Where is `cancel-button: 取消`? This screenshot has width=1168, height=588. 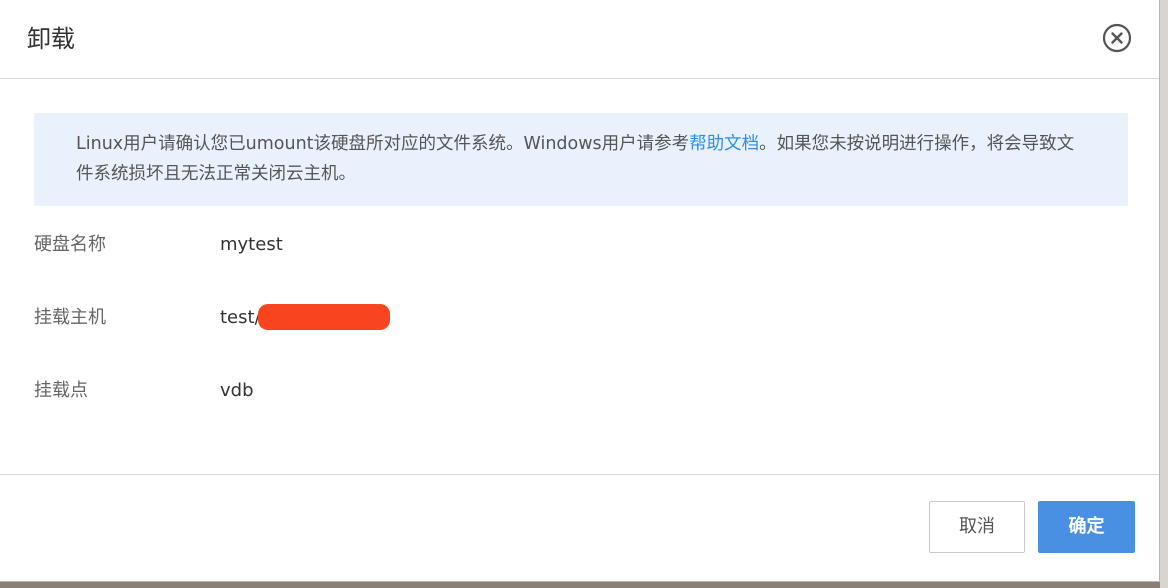
cancel-button: 取消 is located at coordinates (977, 527).